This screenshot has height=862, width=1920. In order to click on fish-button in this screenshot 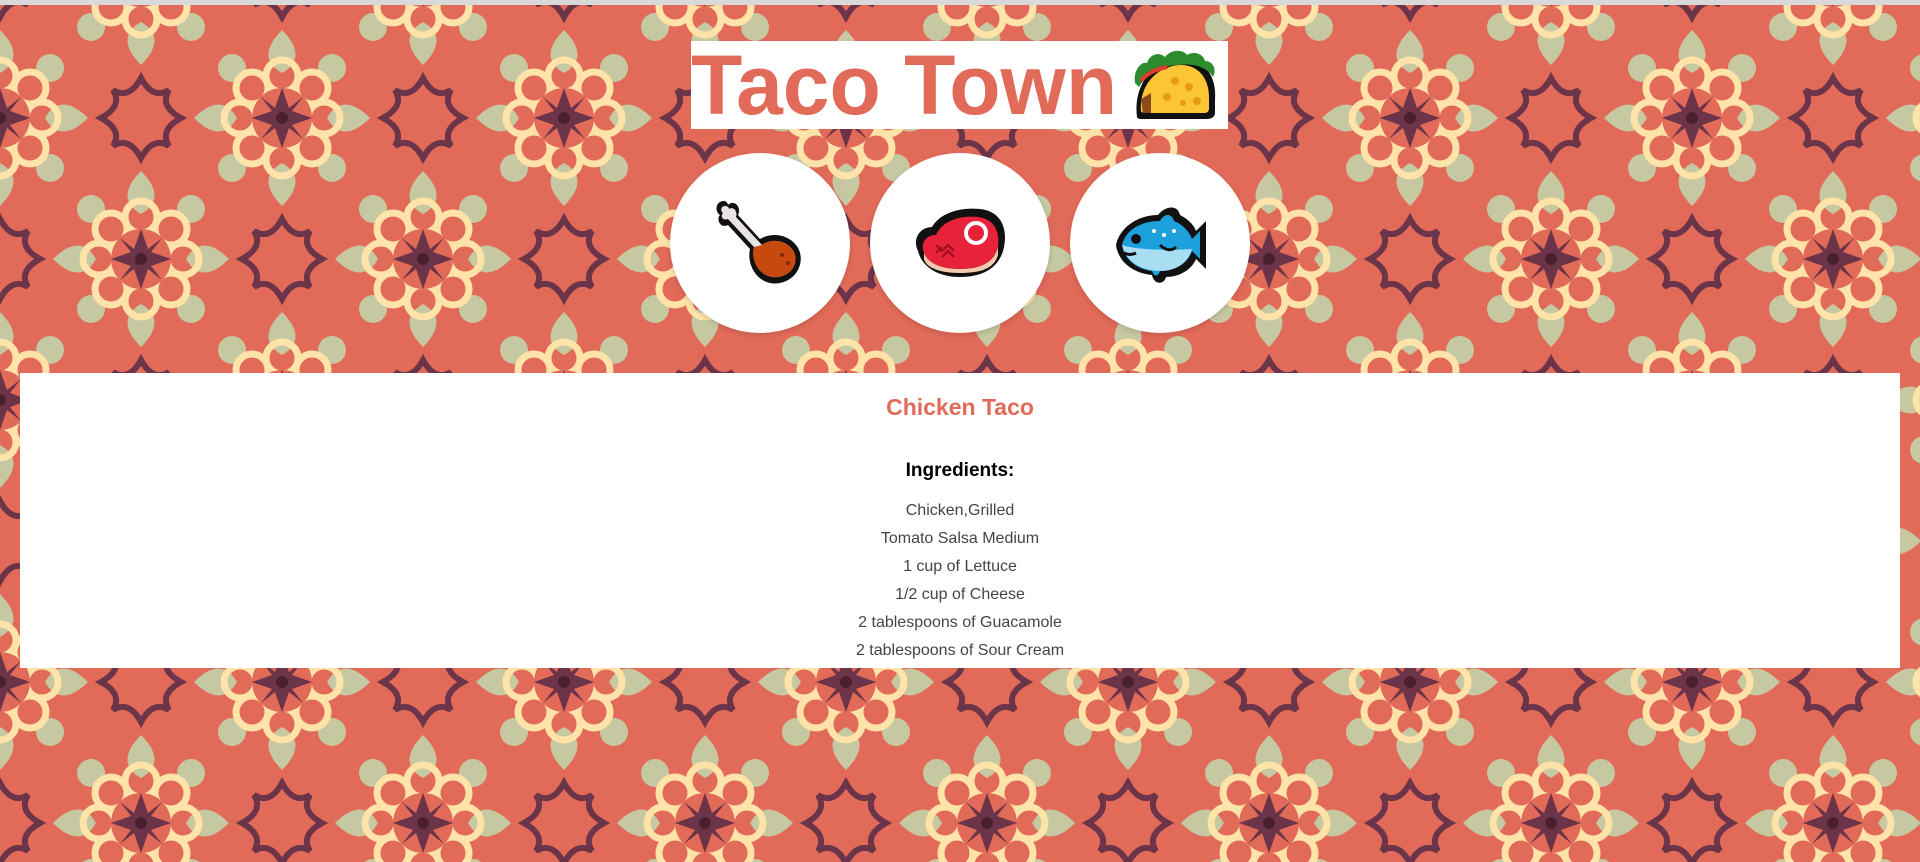, I will do `click(1160, 243)`.